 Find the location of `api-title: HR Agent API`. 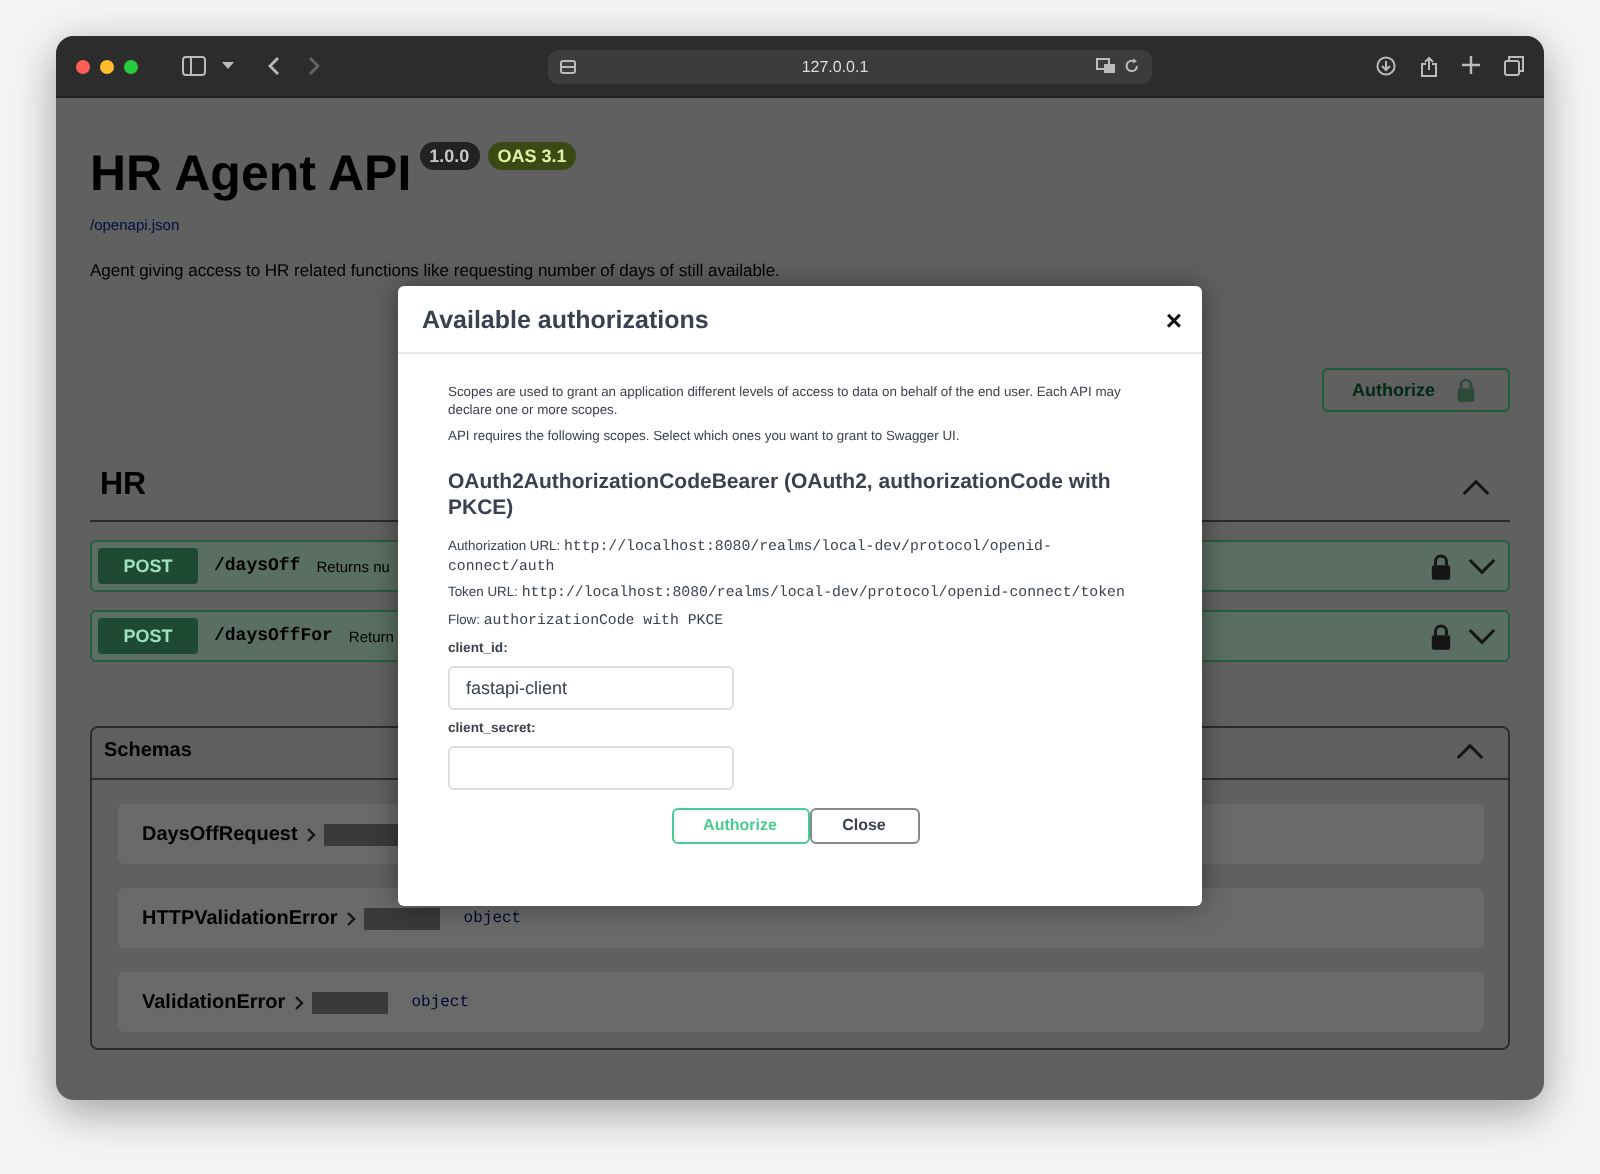

api-title: HR Agent API is located at coordinates (251, 175).